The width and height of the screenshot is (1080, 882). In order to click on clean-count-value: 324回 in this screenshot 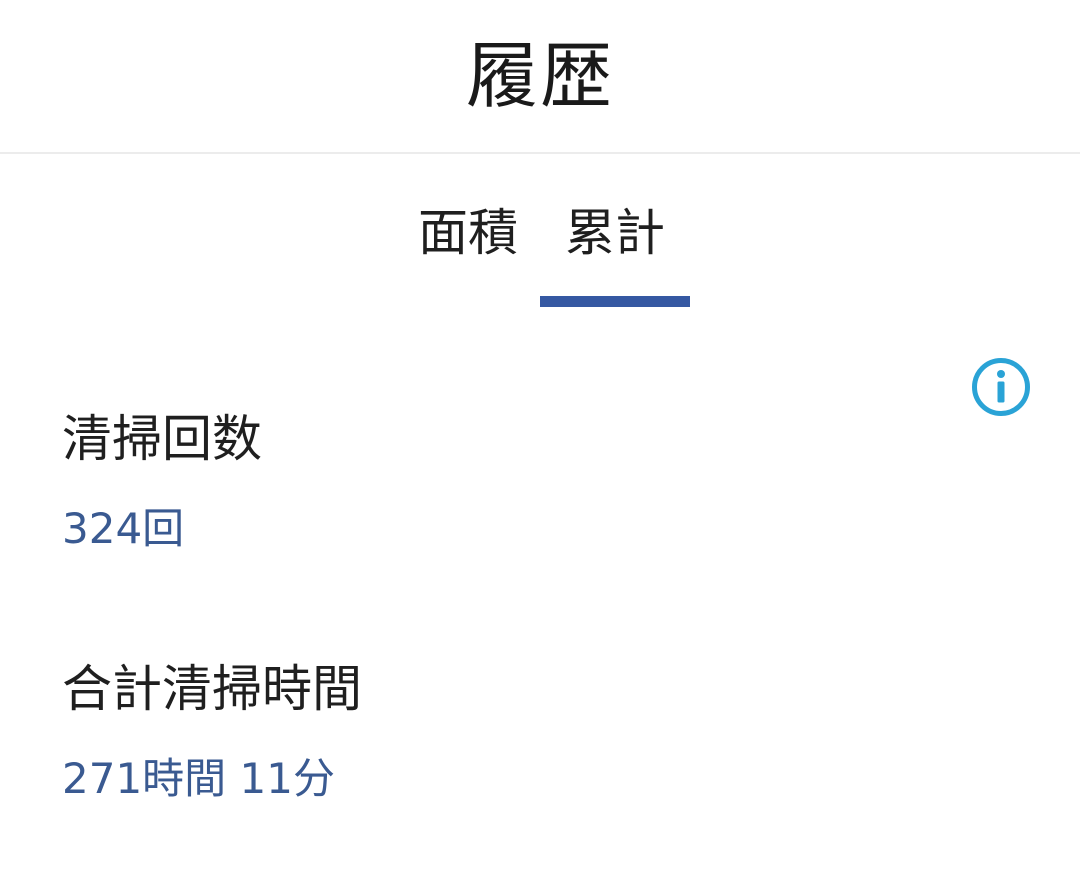, I will do `click(123, 528)`.